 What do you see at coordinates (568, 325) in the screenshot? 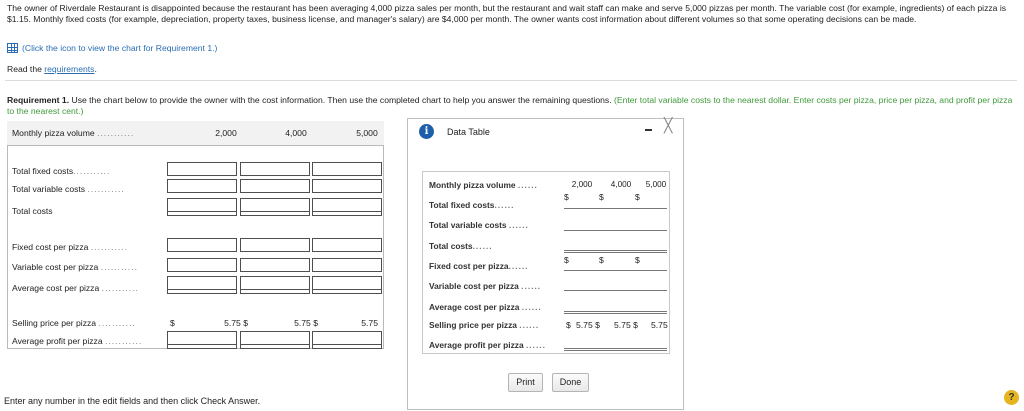
I see `popup-selling-dollar: $` at bounding box center [568, 325].